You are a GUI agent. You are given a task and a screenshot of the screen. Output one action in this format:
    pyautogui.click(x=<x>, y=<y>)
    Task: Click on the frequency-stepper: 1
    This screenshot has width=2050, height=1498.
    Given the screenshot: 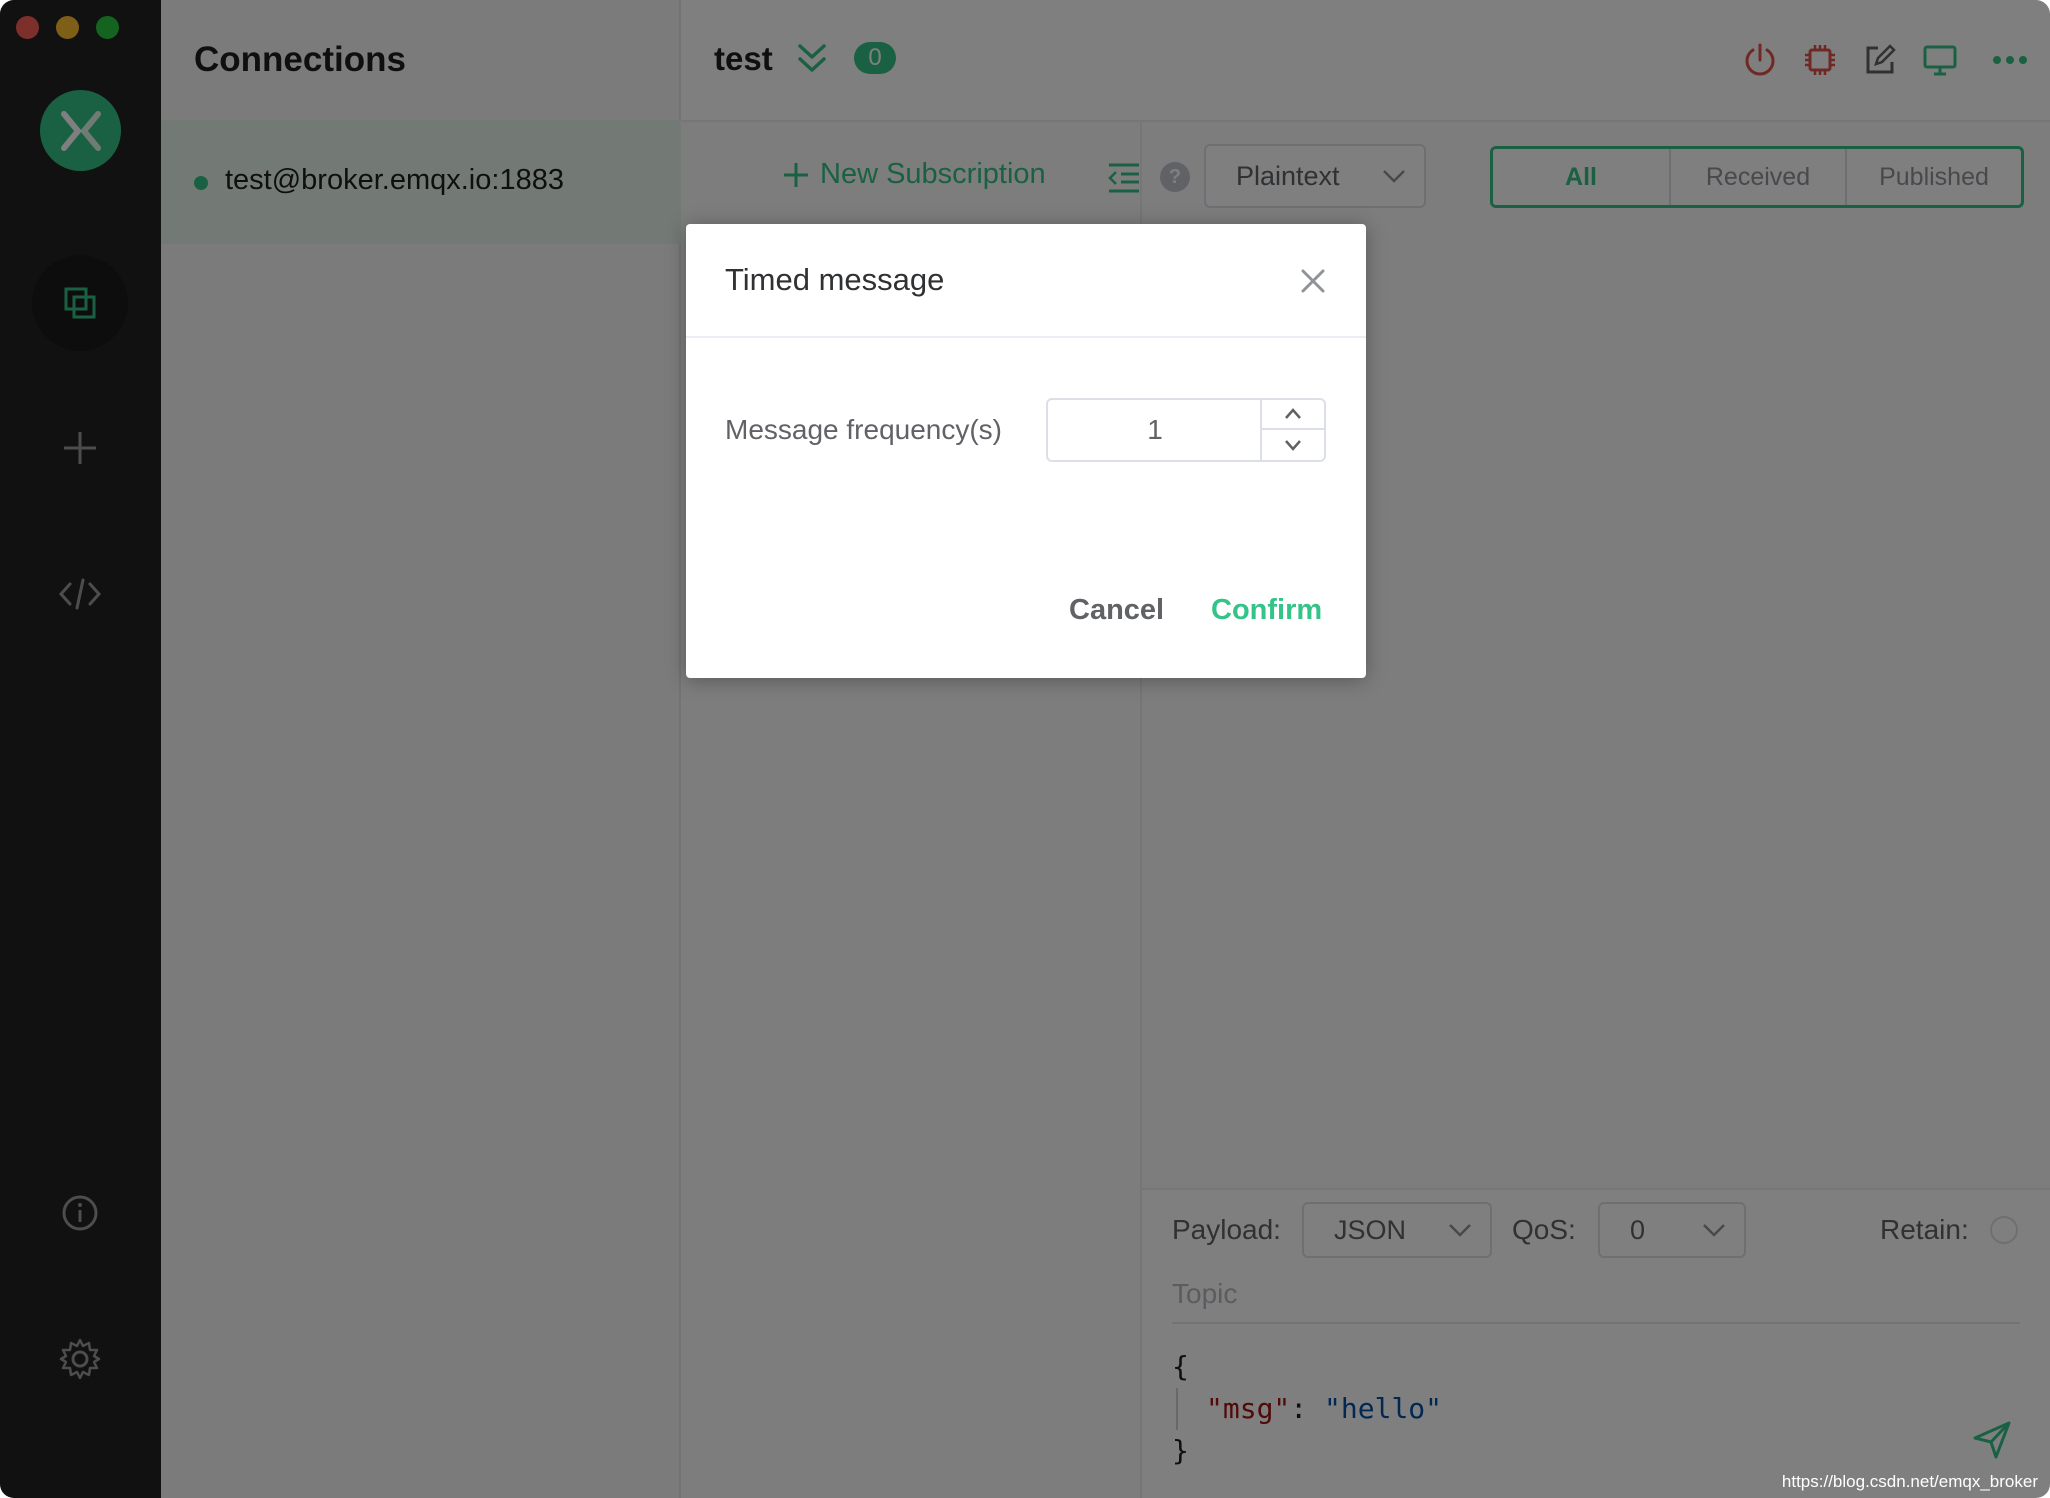 What is the action you would take?
    pyautogui.click(x=1186, y=430)
    